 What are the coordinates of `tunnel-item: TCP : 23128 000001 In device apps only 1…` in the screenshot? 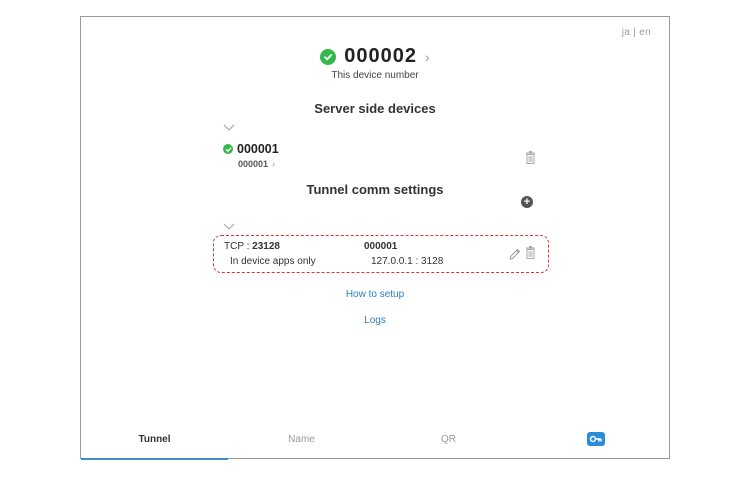 It's located at (381, 254).